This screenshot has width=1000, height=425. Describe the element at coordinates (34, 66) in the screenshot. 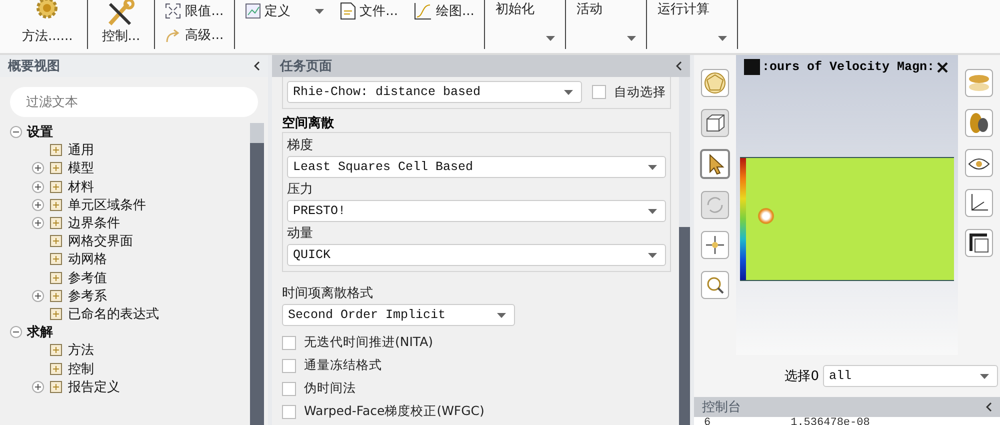

I see `panel-title: 概要视图` at that location.